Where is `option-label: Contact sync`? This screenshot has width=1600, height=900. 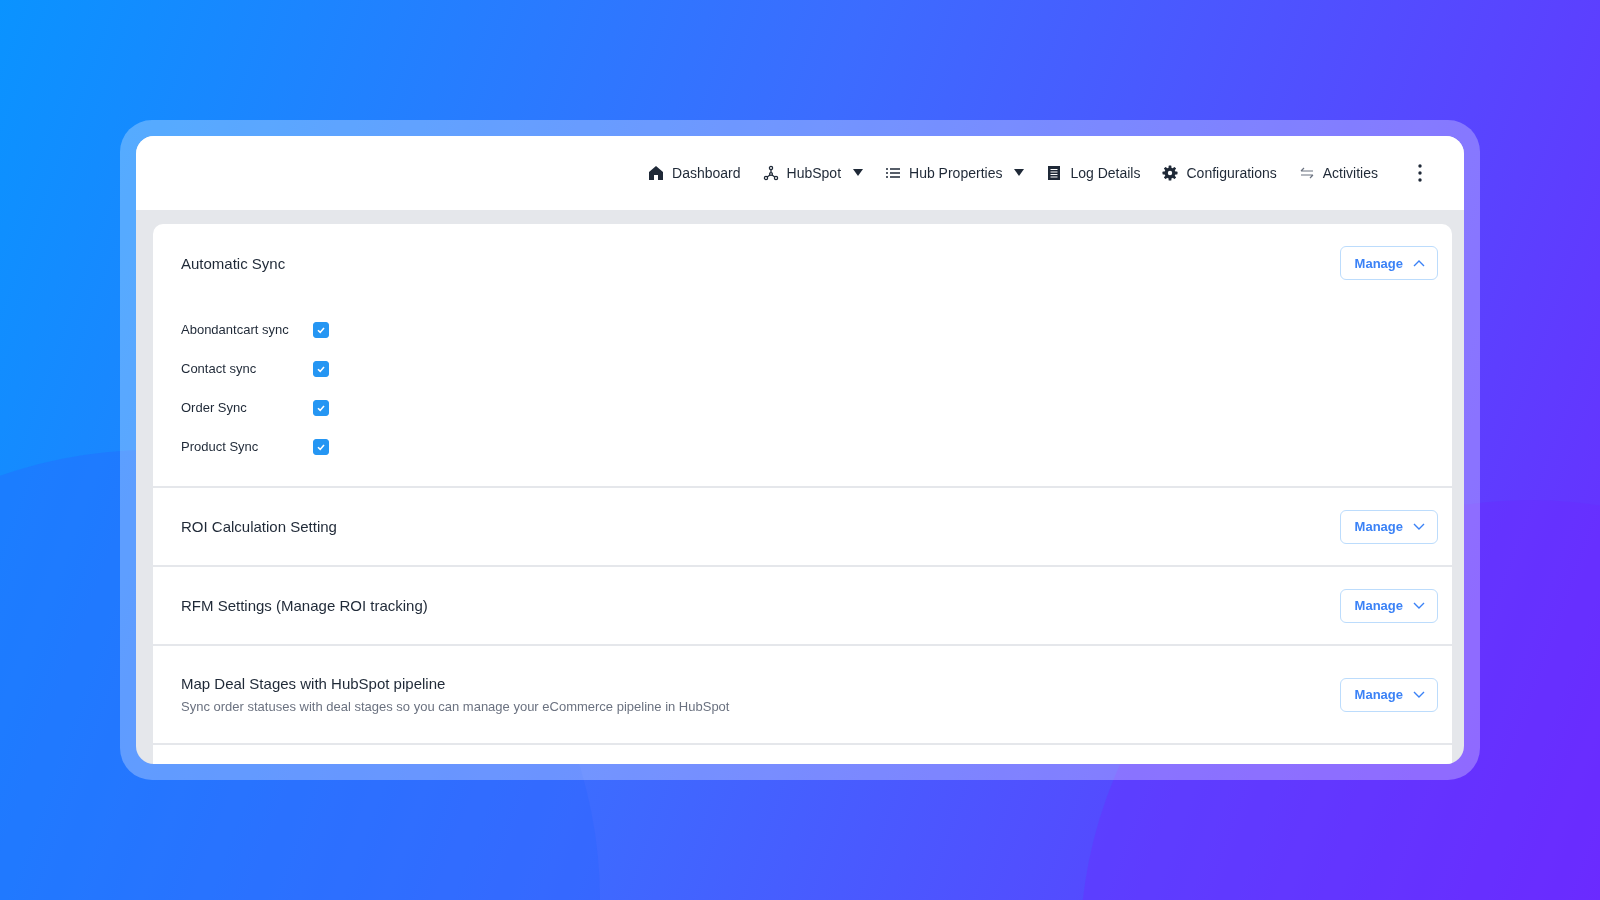
option-label: Contact sync is located at coordinates (219, 368).